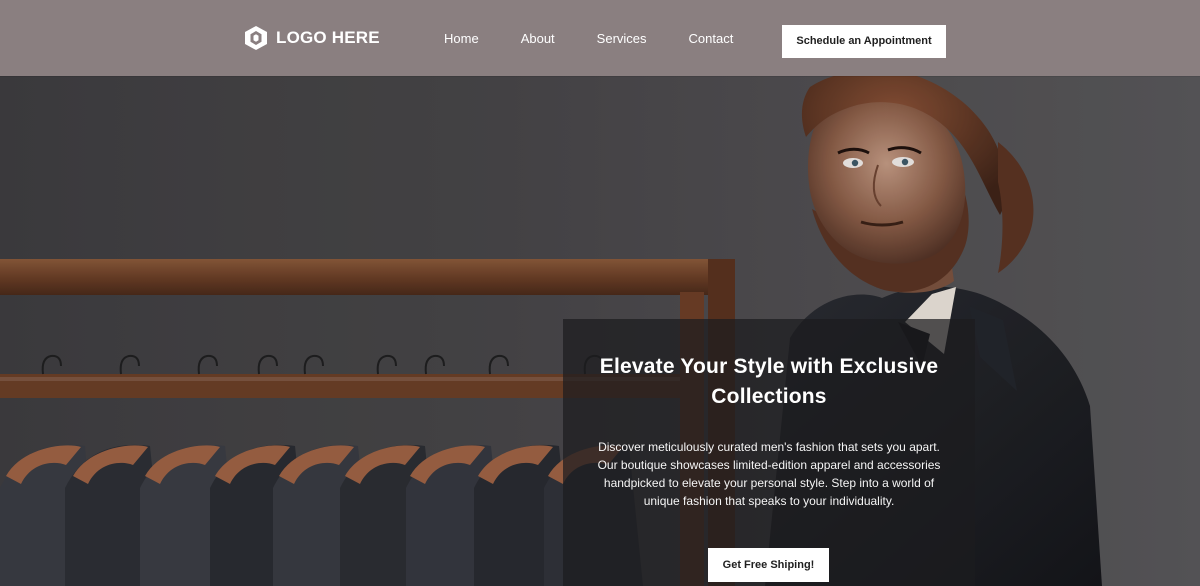 The width and height of the screenshot is (1200, 586). What do you see at coordinates (538, 38) in the screenshot?
I see `nav-about-link: About` at bounding box center [538, 38].